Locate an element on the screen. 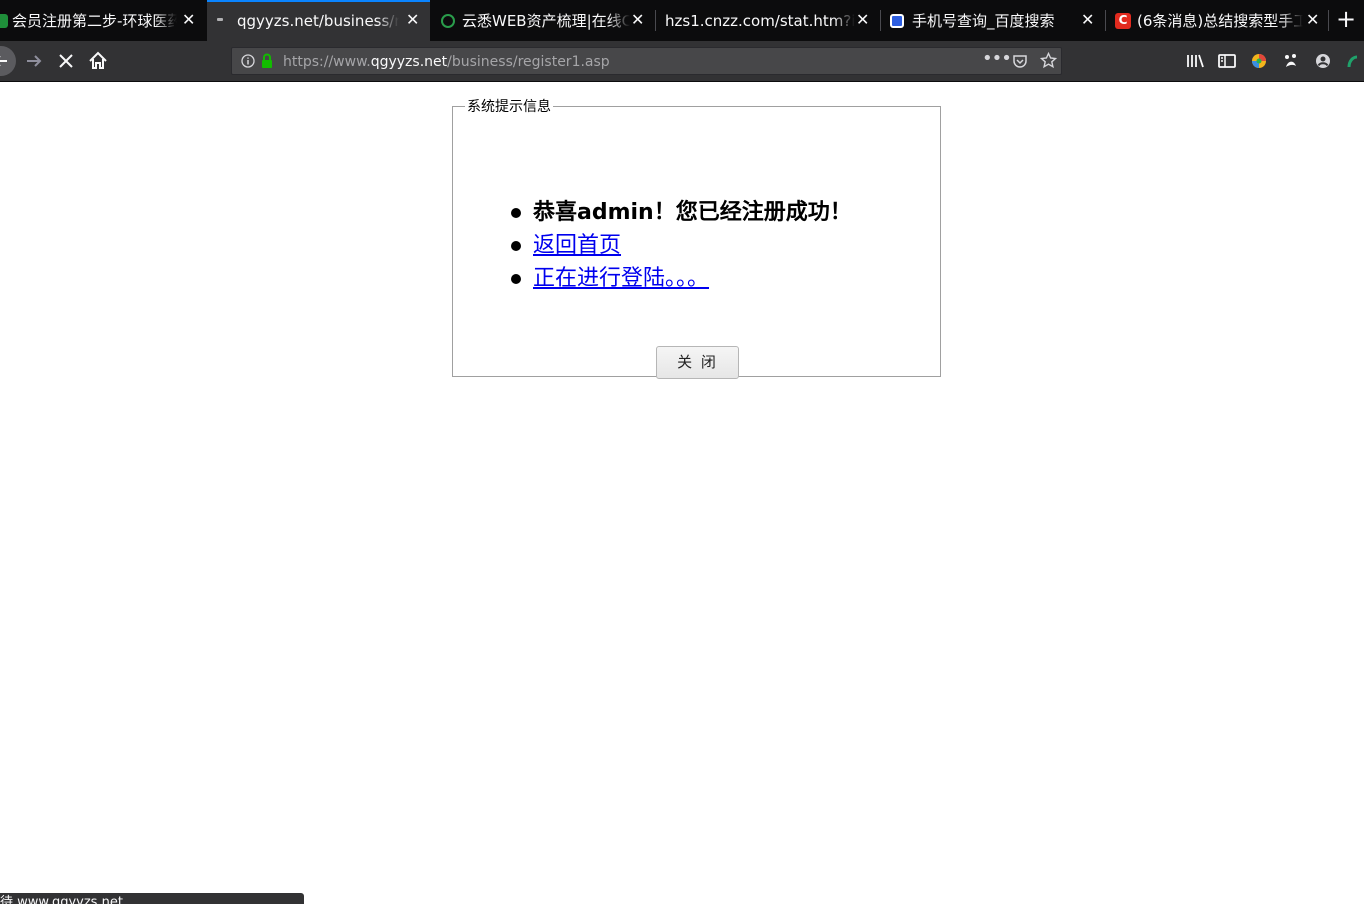  home-button is located at coordinates (98, 61).